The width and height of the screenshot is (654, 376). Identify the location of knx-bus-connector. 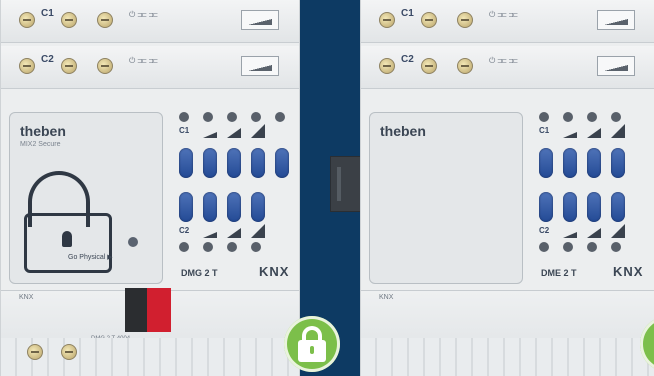
(148, 310).